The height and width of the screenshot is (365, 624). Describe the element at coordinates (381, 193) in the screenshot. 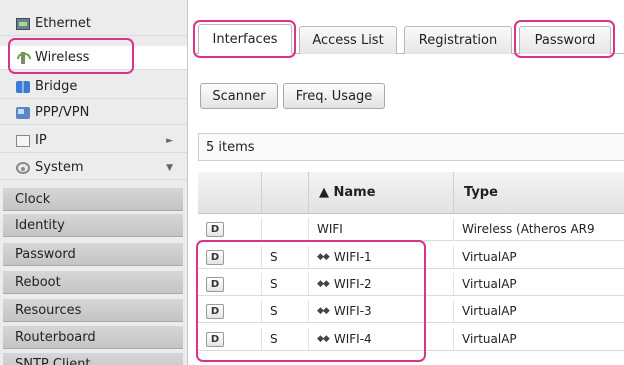

I see `column-header-name: ▲ Name` at that location.